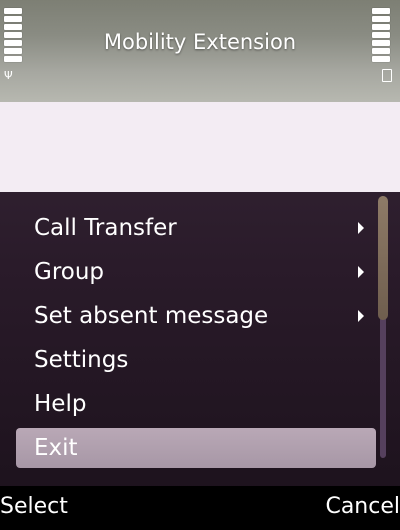  What do you see at coordinates (56, 448) in the screenshot?
I see `menu-item-label: Exit` at bounding box center [56, 448].